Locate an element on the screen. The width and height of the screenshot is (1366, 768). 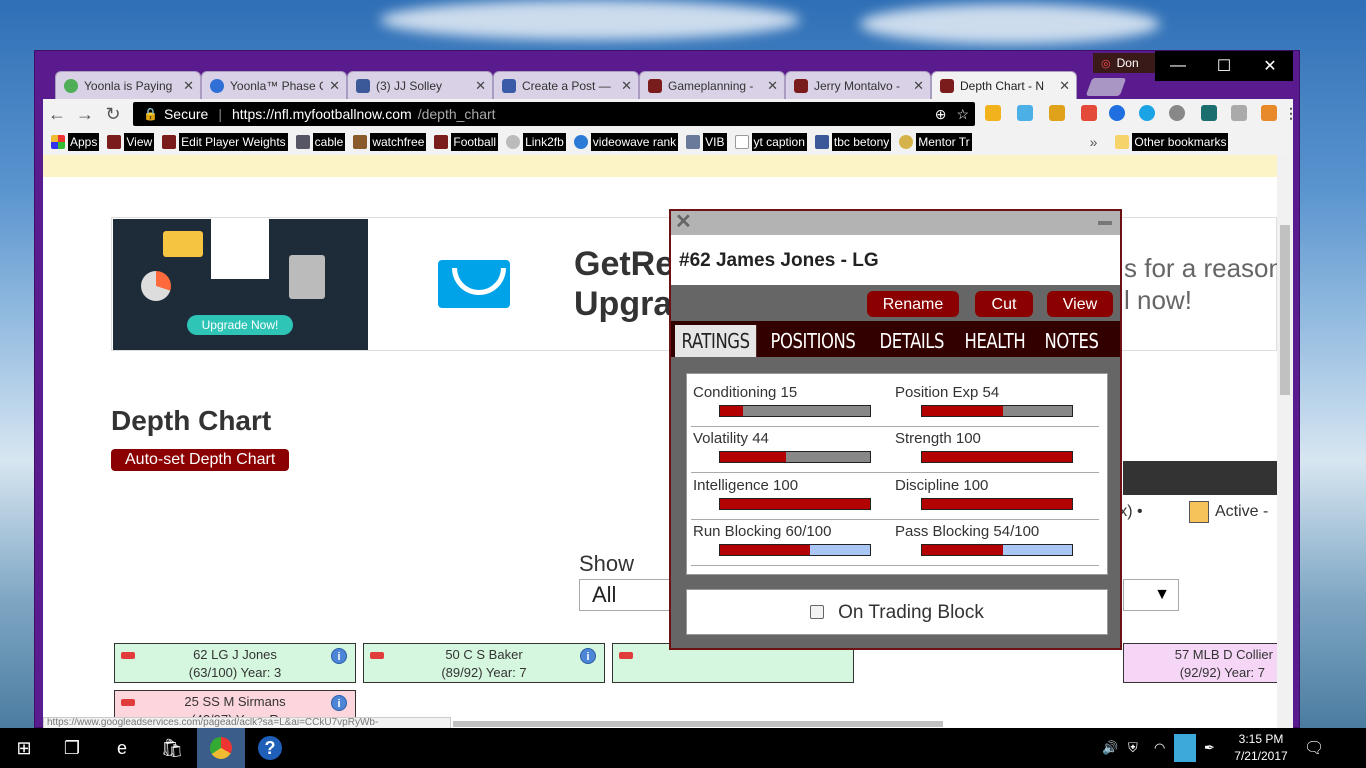
system-clock: 3:15 PM 7/21/2017 is located at coordinates (1261, 748).